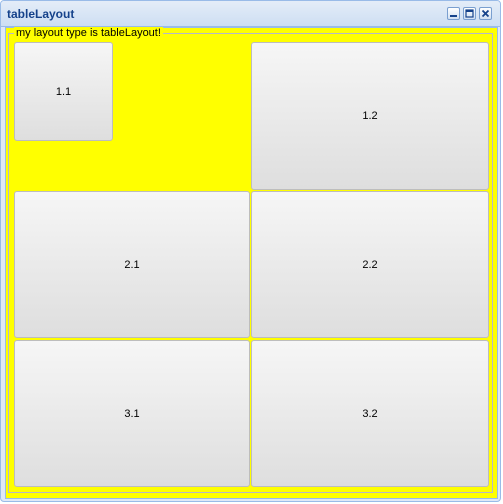 The height and width of the screenshot is (504, 503). What do you see at coordinates (132, 413) in the screenshot?
I see `button-3-1: 3.1` at bounding box center [132, 413].